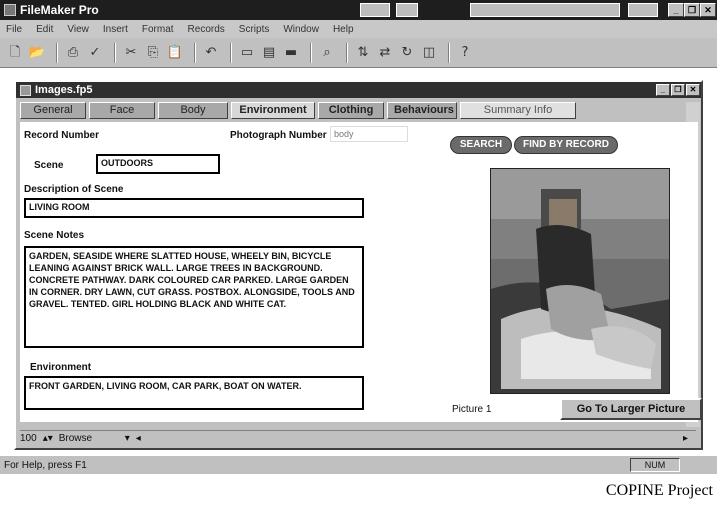 This screenshot has height=506, width=717. What do you see at coordinates (351, 110) in the screenshot?
I see `tab-clothing: Clothing` at bounding box center [351, 110].